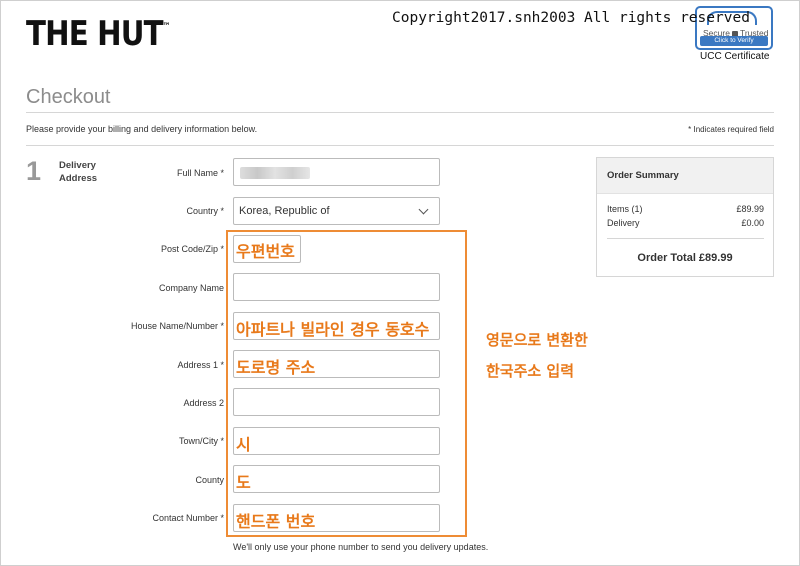 The height and width of the screenshot is (566, 800). Describe the element at coordinates (275, 173) in the screenshot. I see `redacted-name` at that location.